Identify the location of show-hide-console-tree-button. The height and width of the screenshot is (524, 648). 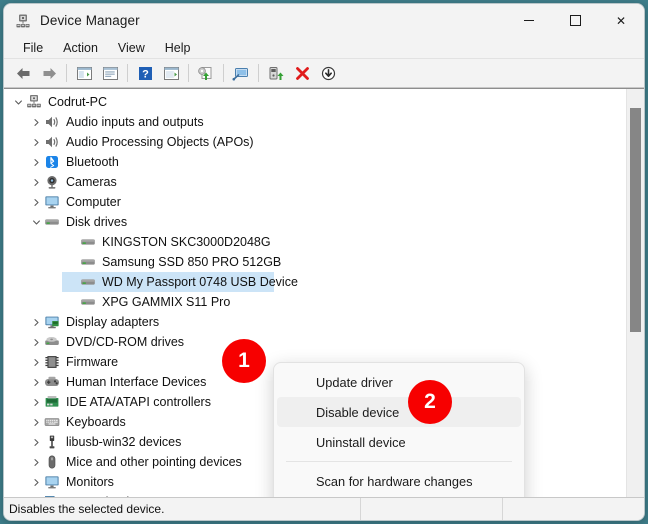
(84, 73).